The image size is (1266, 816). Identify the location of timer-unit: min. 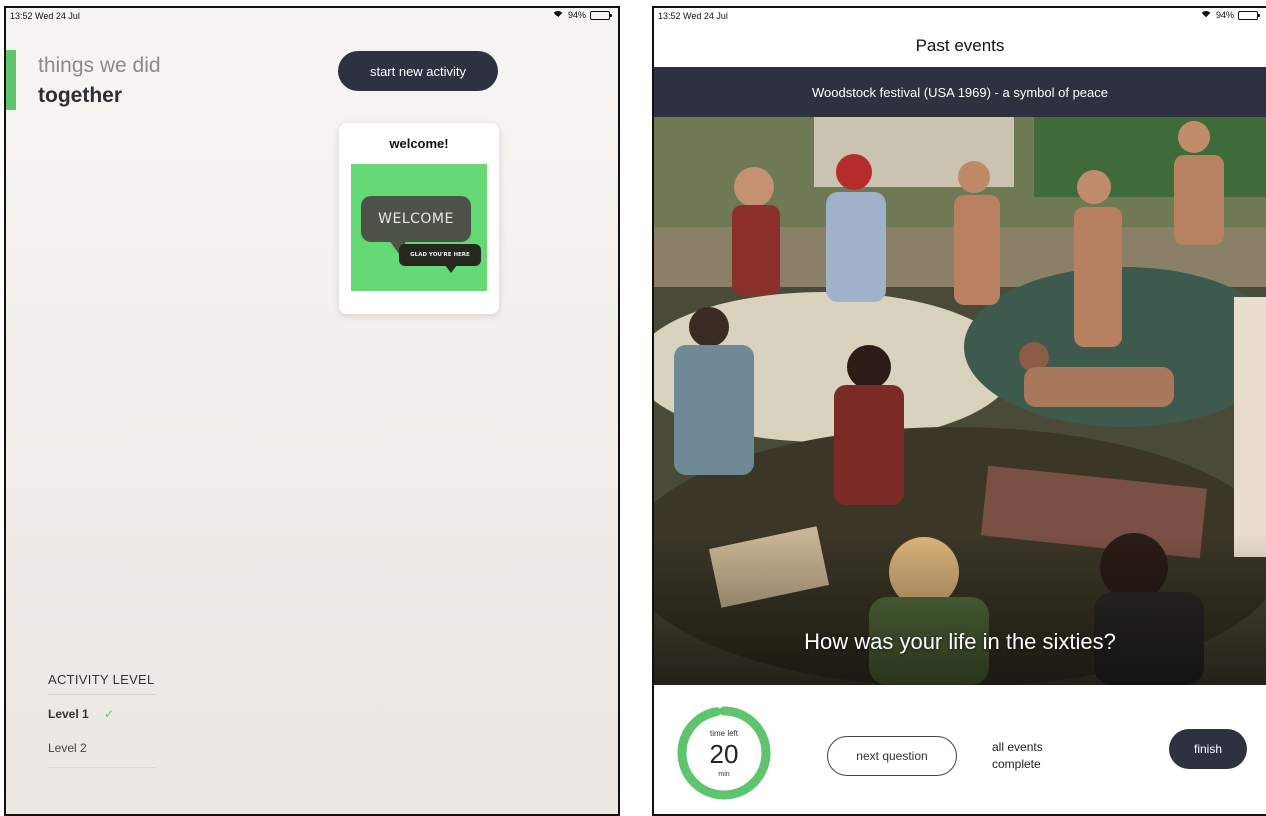
(724, 774).